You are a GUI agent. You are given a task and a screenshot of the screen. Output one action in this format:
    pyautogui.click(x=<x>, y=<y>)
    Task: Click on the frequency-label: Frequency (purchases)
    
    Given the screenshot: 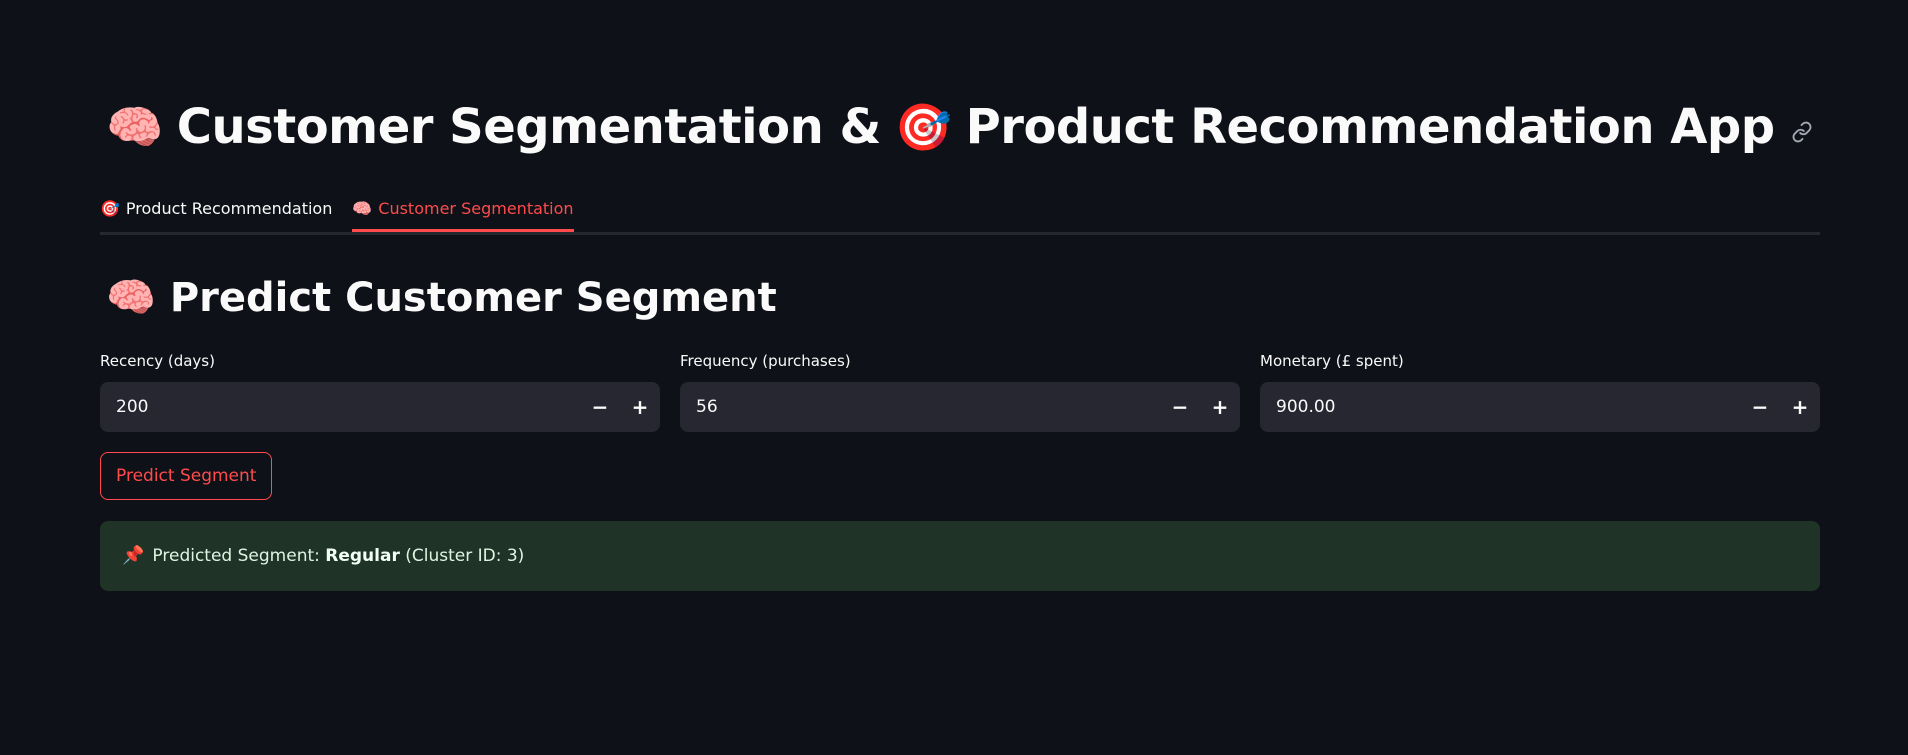 What is the action you would take?
    pyautogui.click(x=765, y=361)
    